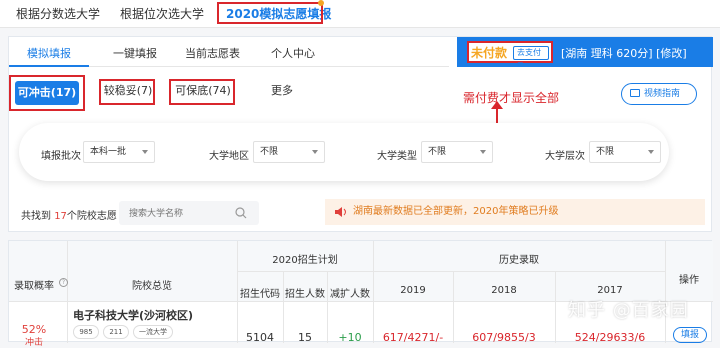 This screenshot has width=720, height=348. What do you see at coordinates (610, 337) in the screenshot?
I see `row-2017: 524/29633/6` at bounding box center [610, 337].